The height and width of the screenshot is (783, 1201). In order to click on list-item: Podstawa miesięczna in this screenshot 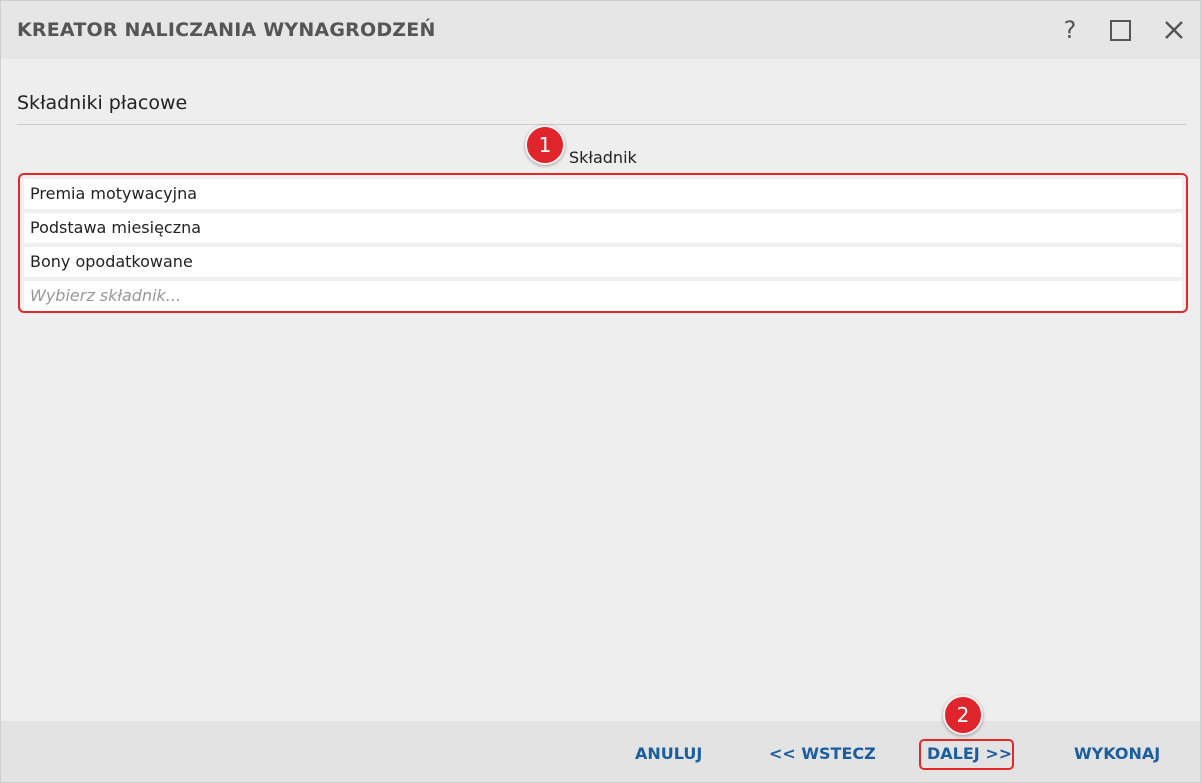, I will do `click(603, 228)`.